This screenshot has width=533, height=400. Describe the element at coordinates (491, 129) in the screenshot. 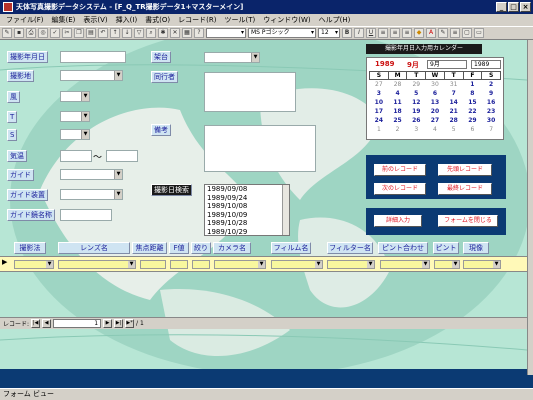

I see `calendar-day: 7` at that location.